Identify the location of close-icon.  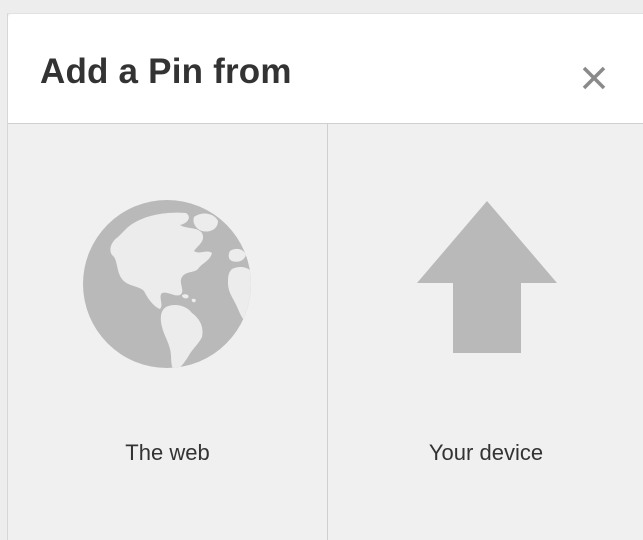
(594, 78).